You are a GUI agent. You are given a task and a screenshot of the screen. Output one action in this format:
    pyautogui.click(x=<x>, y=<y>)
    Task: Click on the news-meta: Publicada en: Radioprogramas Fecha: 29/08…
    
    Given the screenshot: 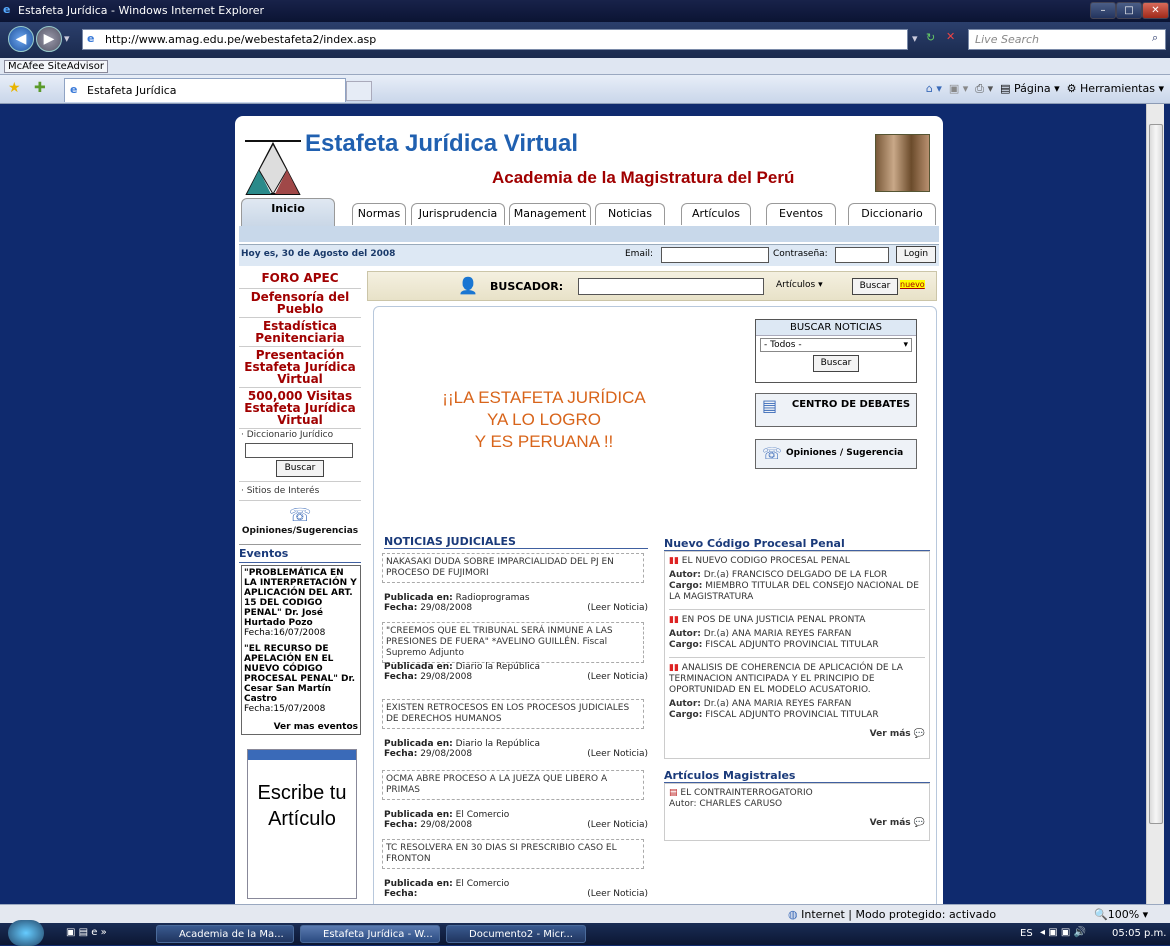 What is the action you would take?
    pyautogui.click(x=516, y=603)
    